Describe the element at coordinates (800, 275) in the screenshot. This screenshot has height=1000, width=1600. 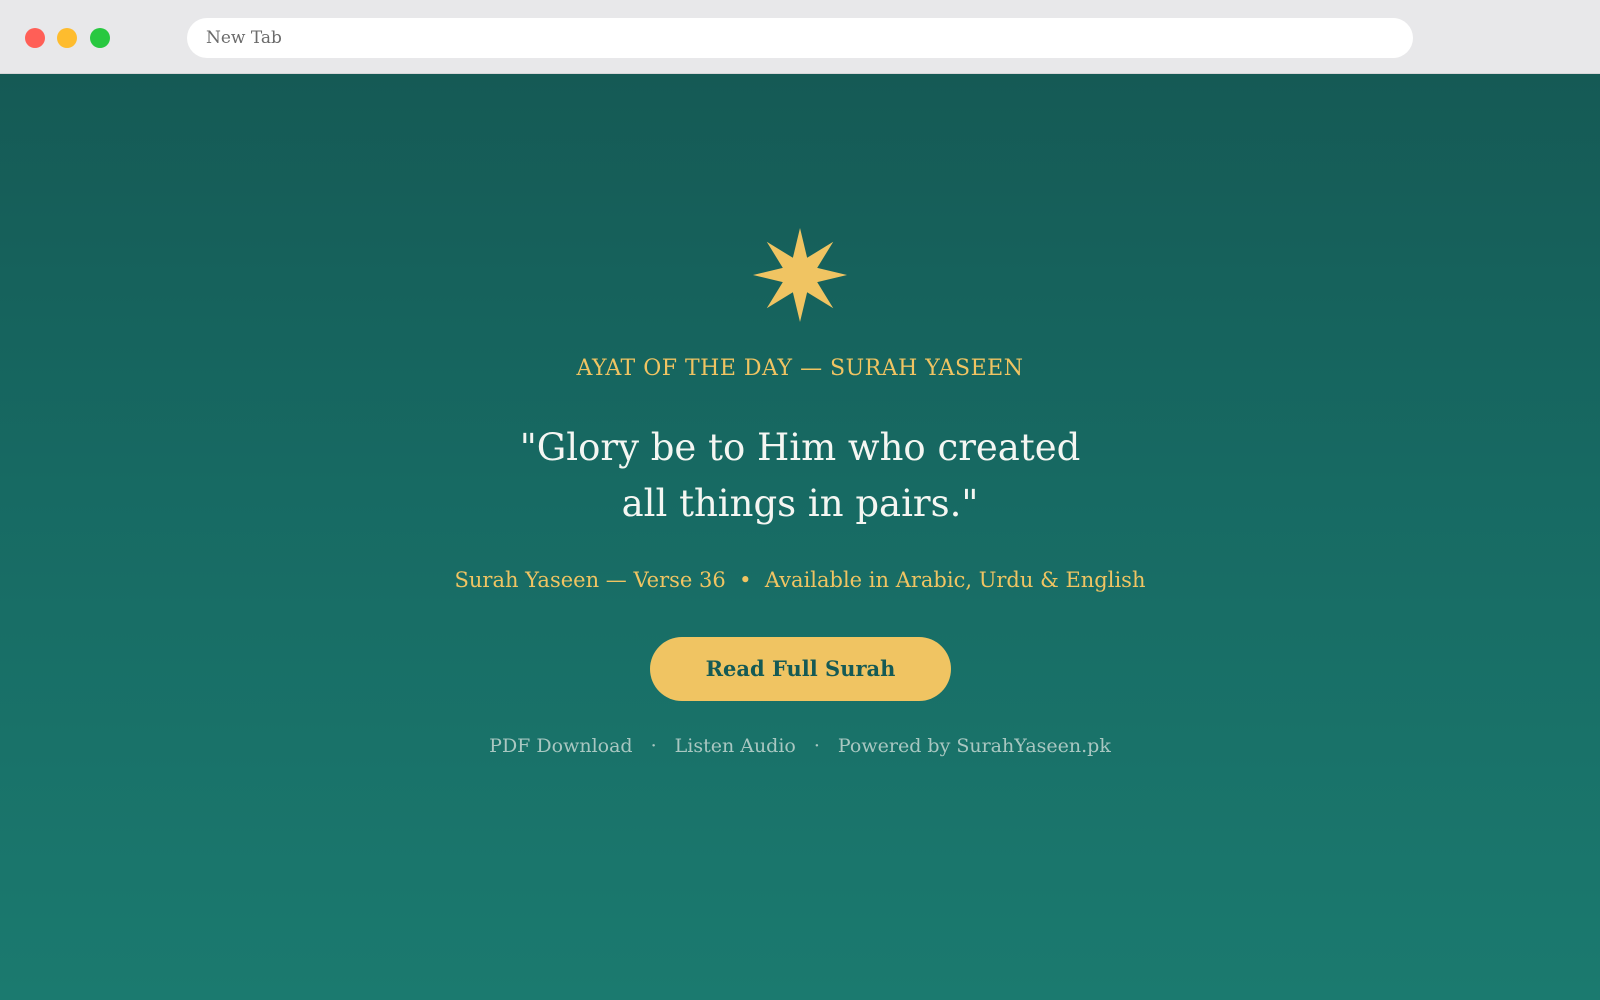
I see `eight-point-star-icon` at that location.